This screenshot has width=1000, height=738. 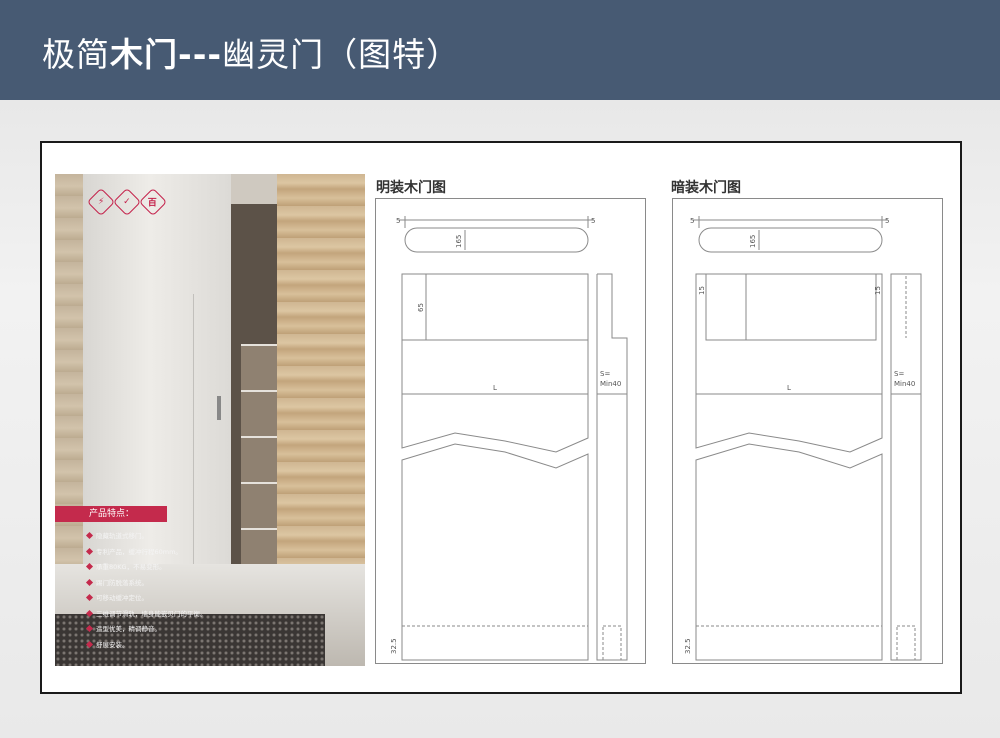 What do you see at coordinates (702, 290) in the screenshot?
I see `dim-top-left: 15` at bounding box center [702, 290].